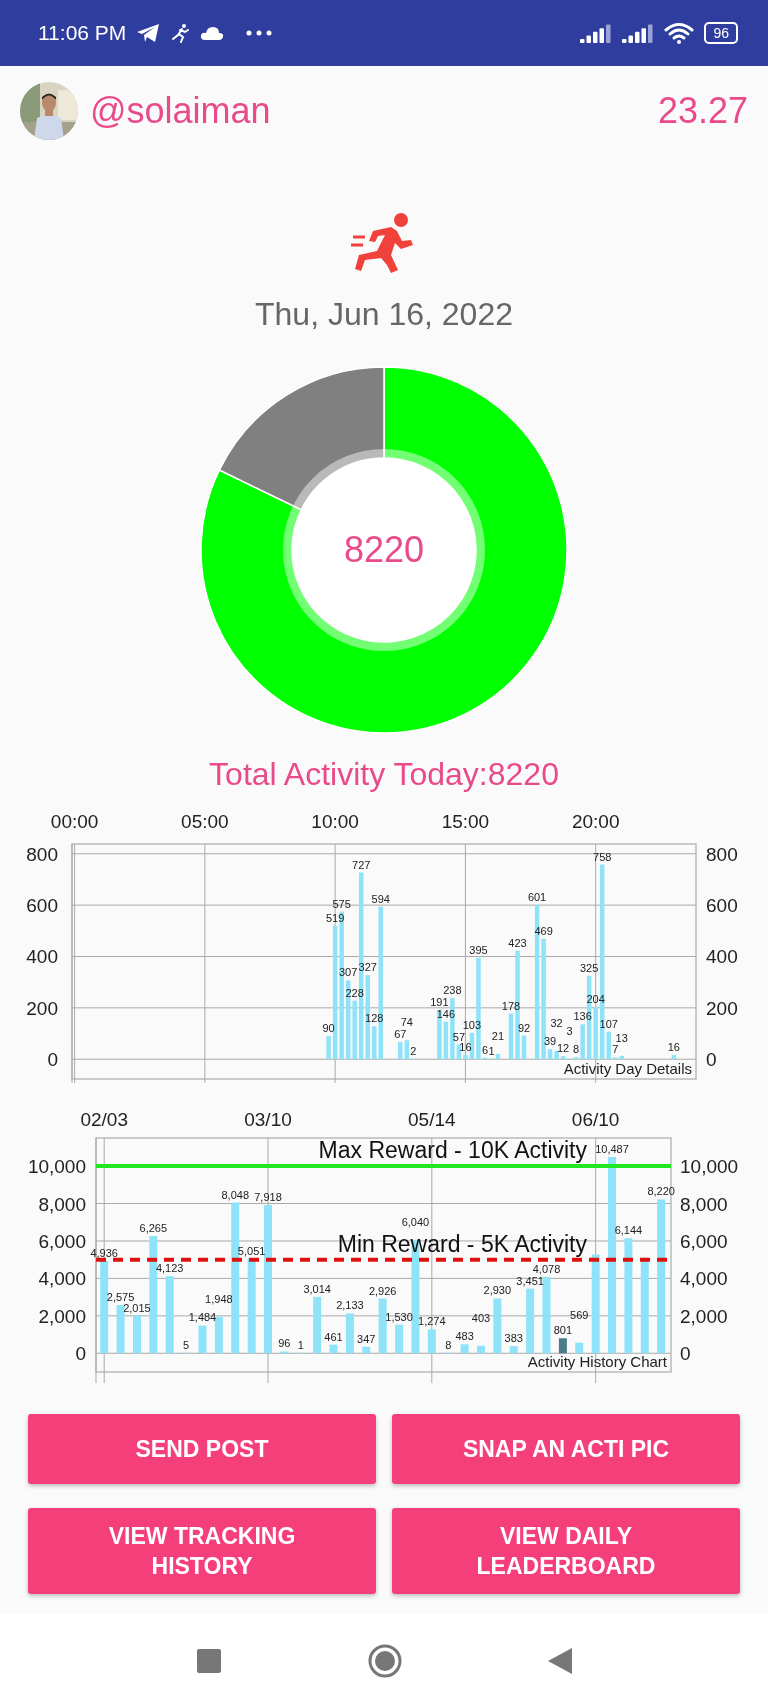  What do you see at coordinates (560, 1660) in the screenshot?
I see `back-icon` at bounding box center [560, 1660].